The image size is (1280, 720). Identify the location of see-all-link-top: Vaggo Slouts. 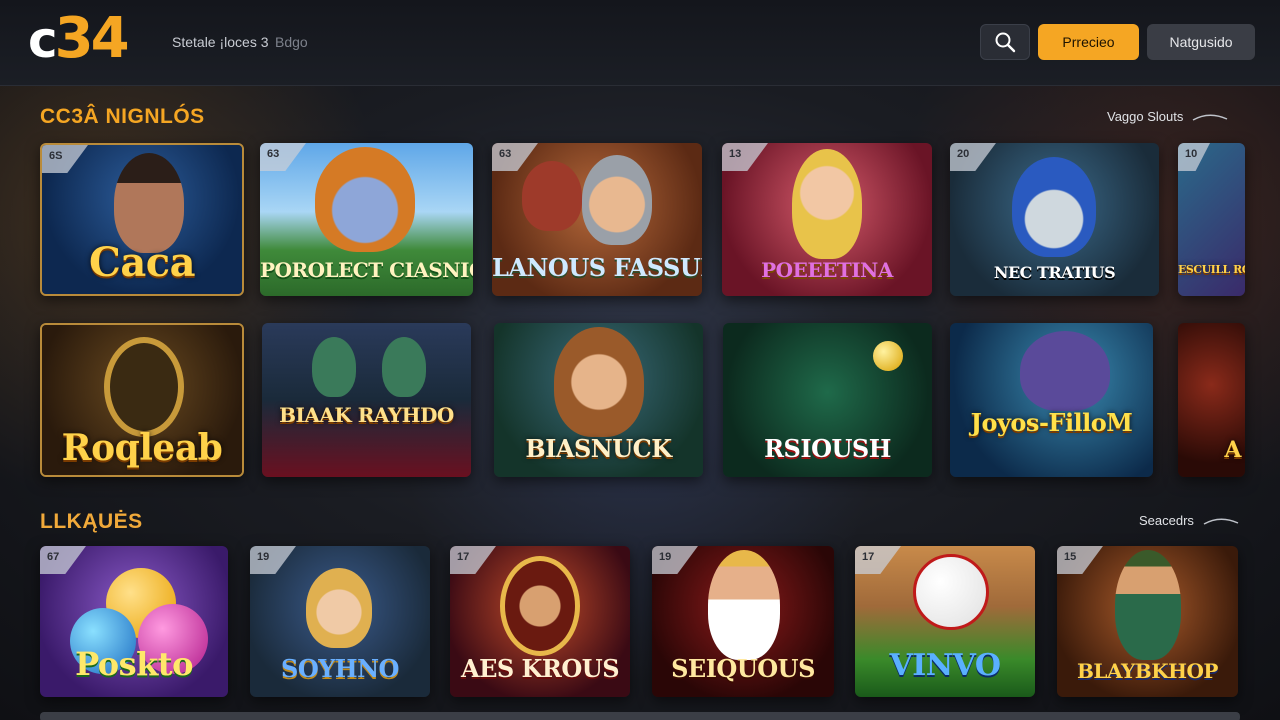
(1168, 116).